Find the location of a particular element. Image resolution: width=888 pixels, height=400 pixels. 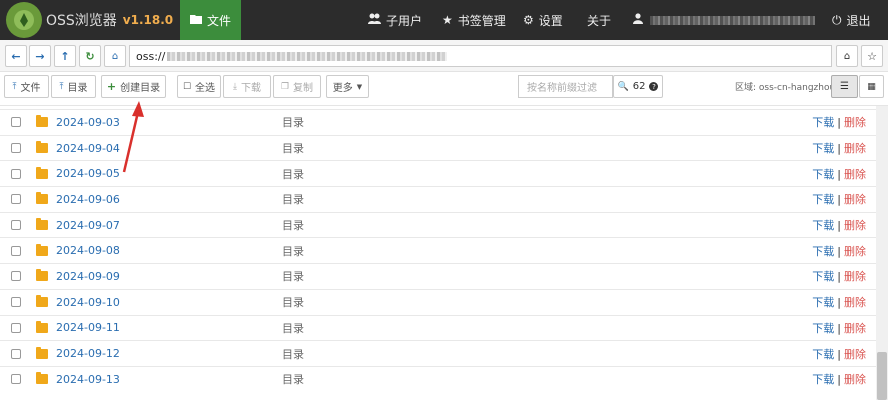

select-all-label: 全选 is located at coordinates (205, 88).